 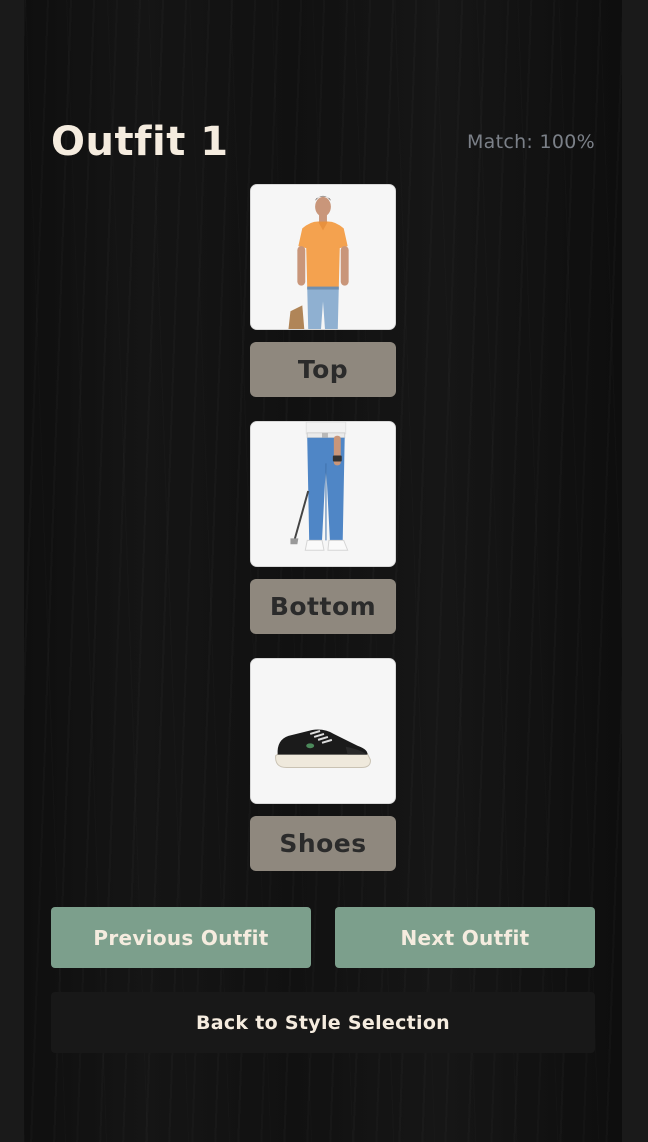 I want to click on outfit-navigation: Previous Outfit Next Outfit, so click(x=323, y=937).